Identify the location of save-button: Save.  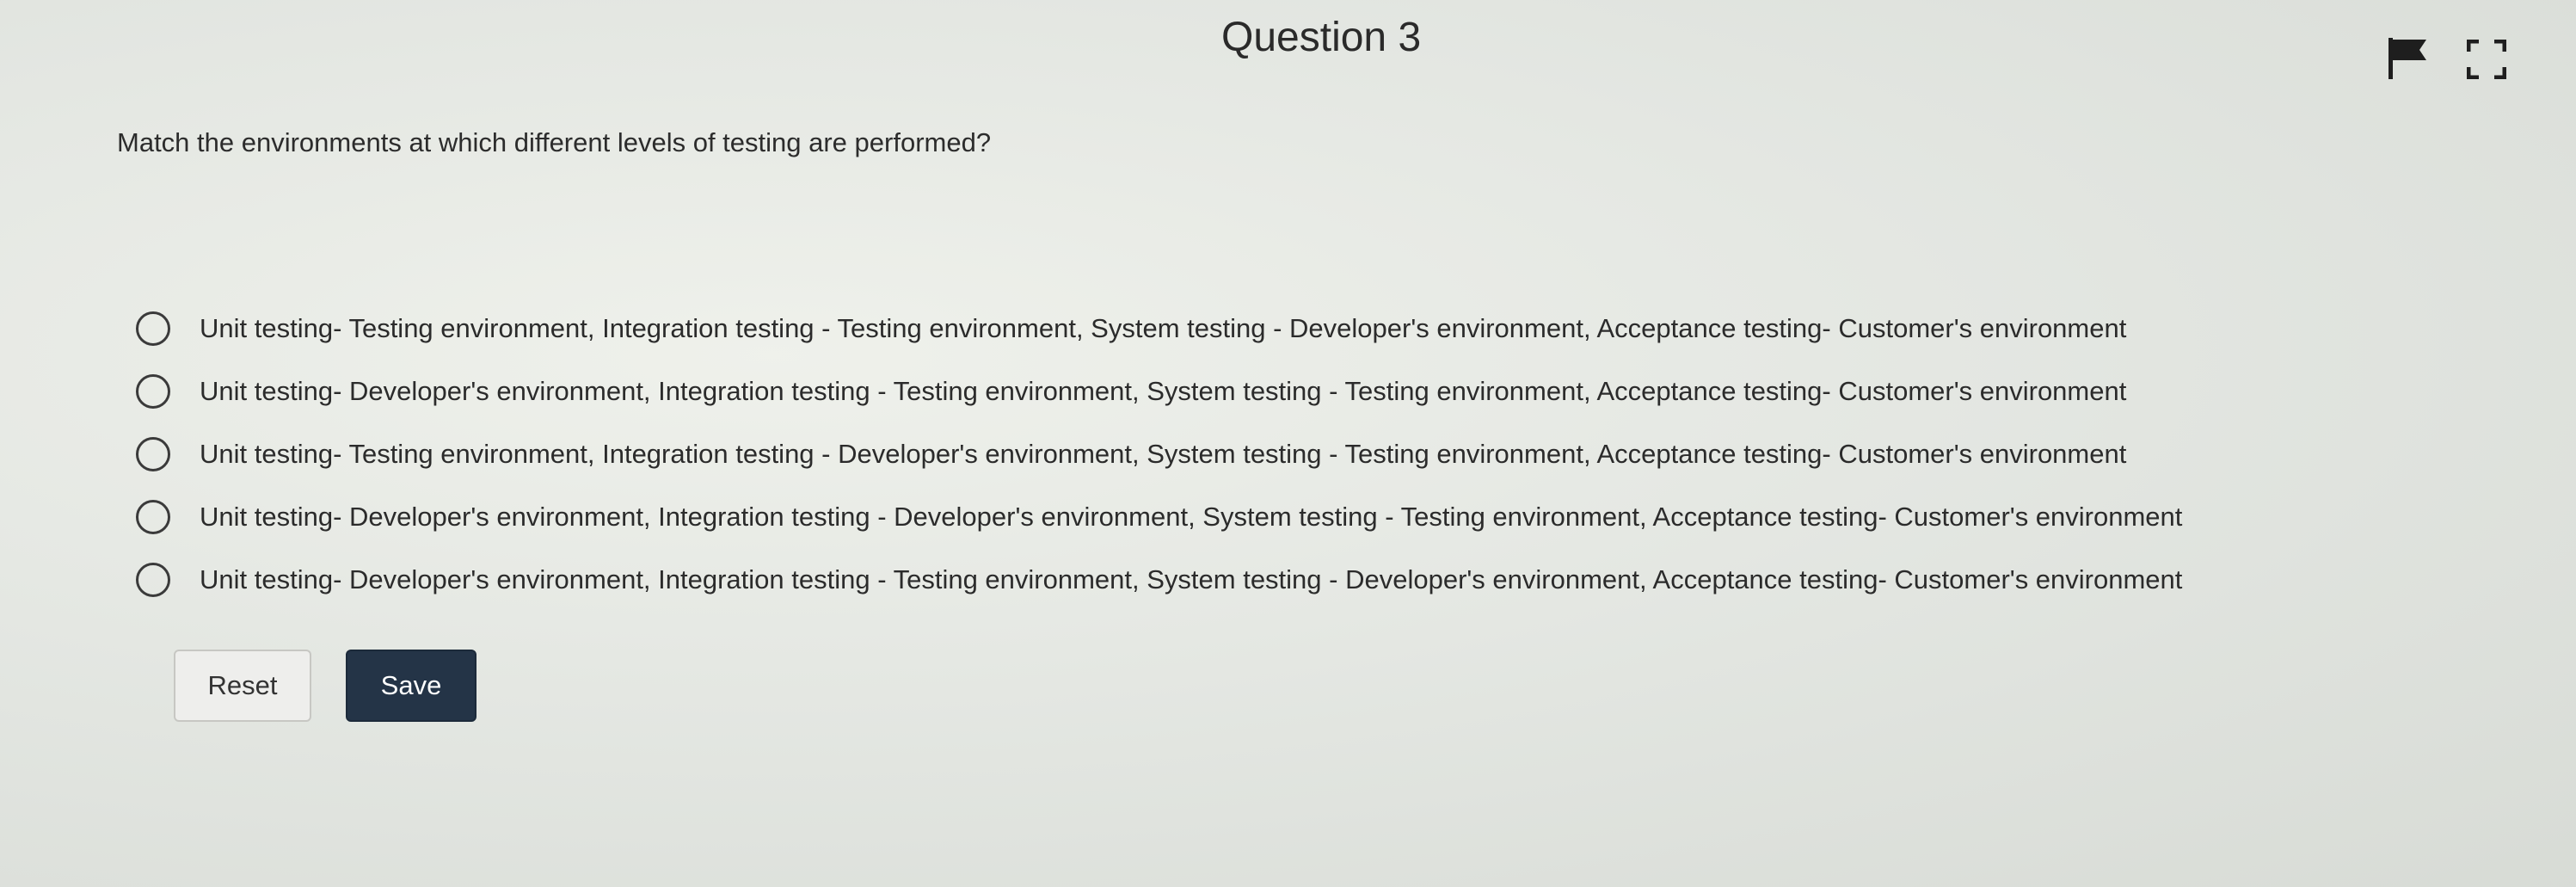
(411, 686).